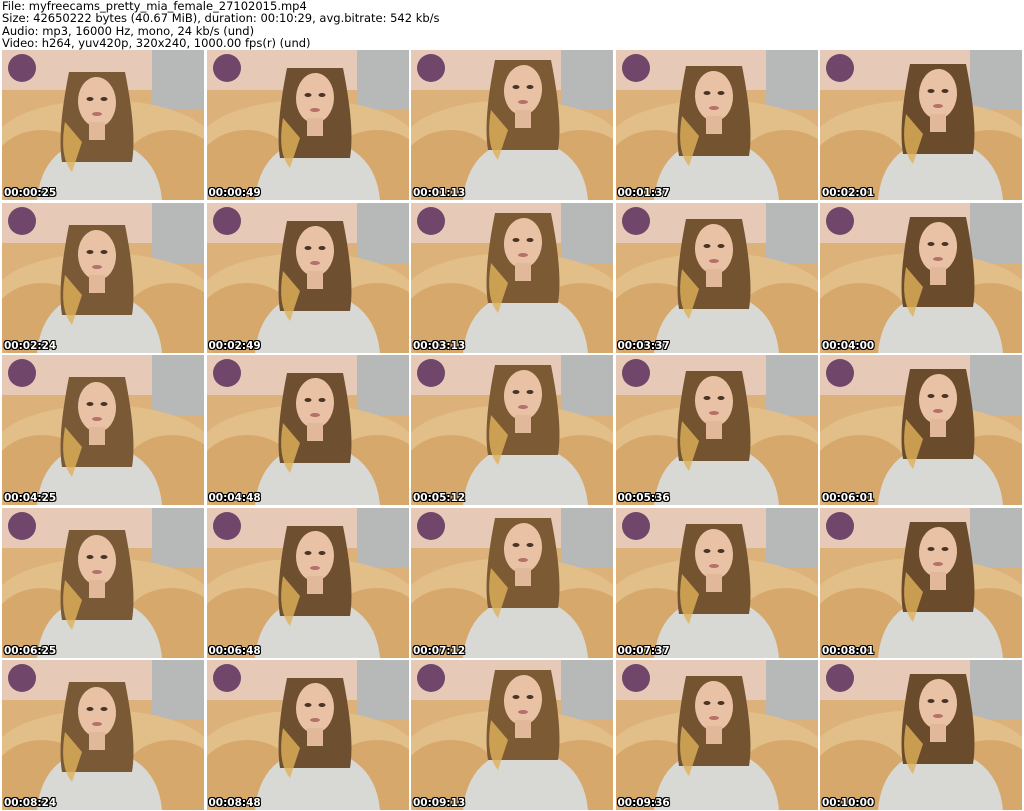 The image size is (1024, 811). I want to click on video-thumbnail: 00:06:25, so click(103, 582).